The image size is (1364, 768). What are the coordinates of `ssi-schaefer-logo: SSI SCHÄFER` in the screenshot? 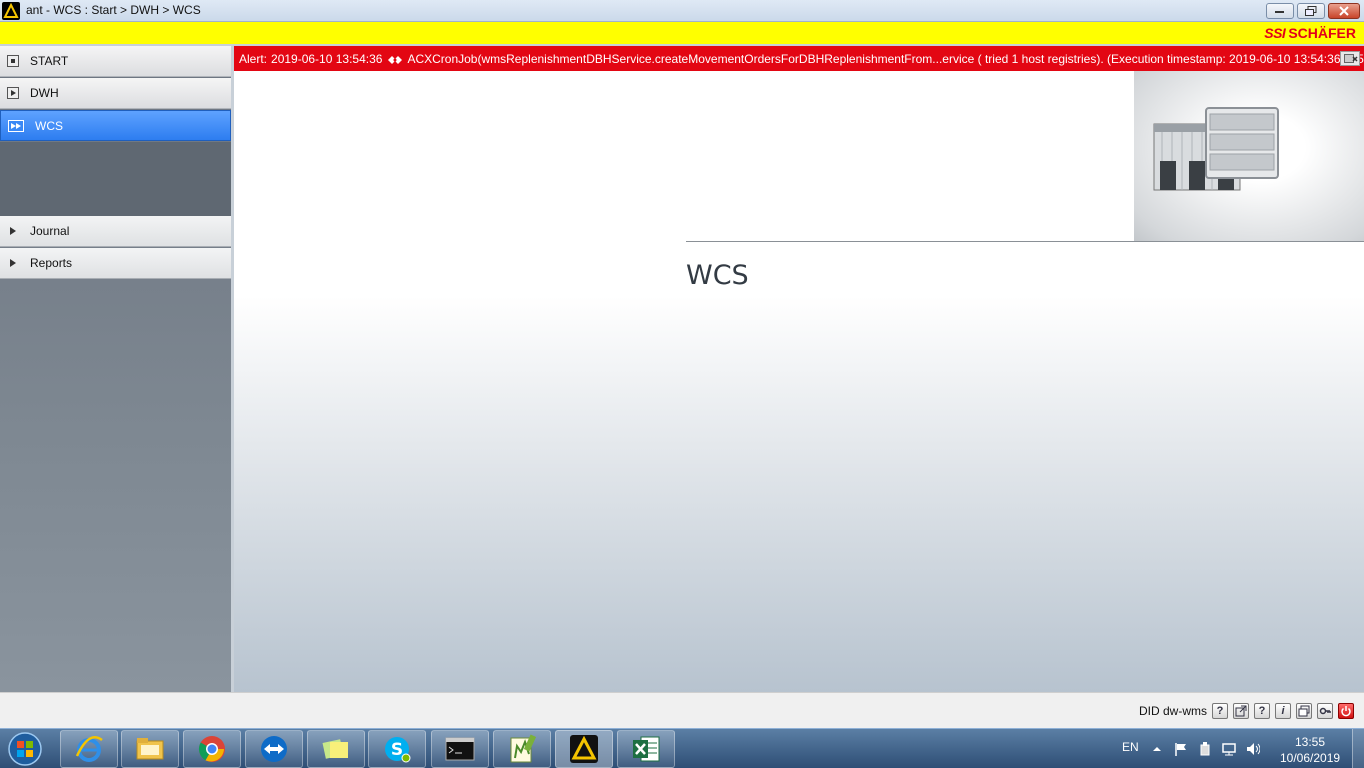 It's located at (1310, 33).